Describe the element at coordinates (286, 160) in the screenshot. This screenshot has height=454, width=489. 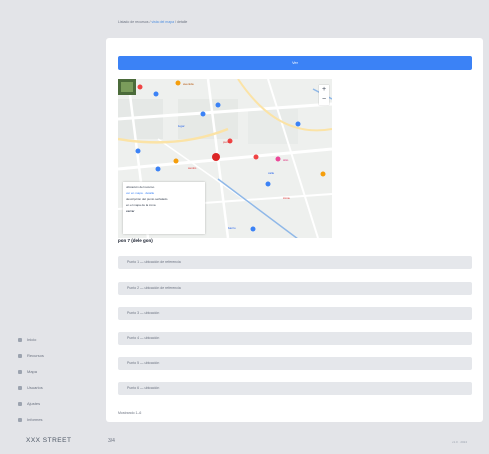
I see `svg-text: sitio` at that location.